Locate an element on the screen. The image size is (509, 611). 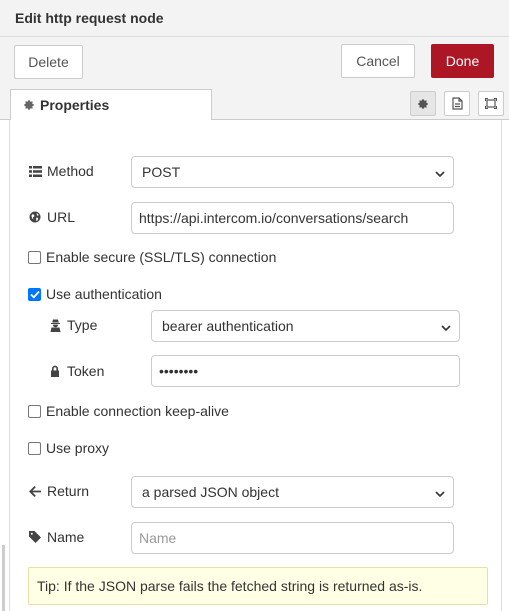
auth-checkbox-row: Use authentication is located at coordinates (95, 294).